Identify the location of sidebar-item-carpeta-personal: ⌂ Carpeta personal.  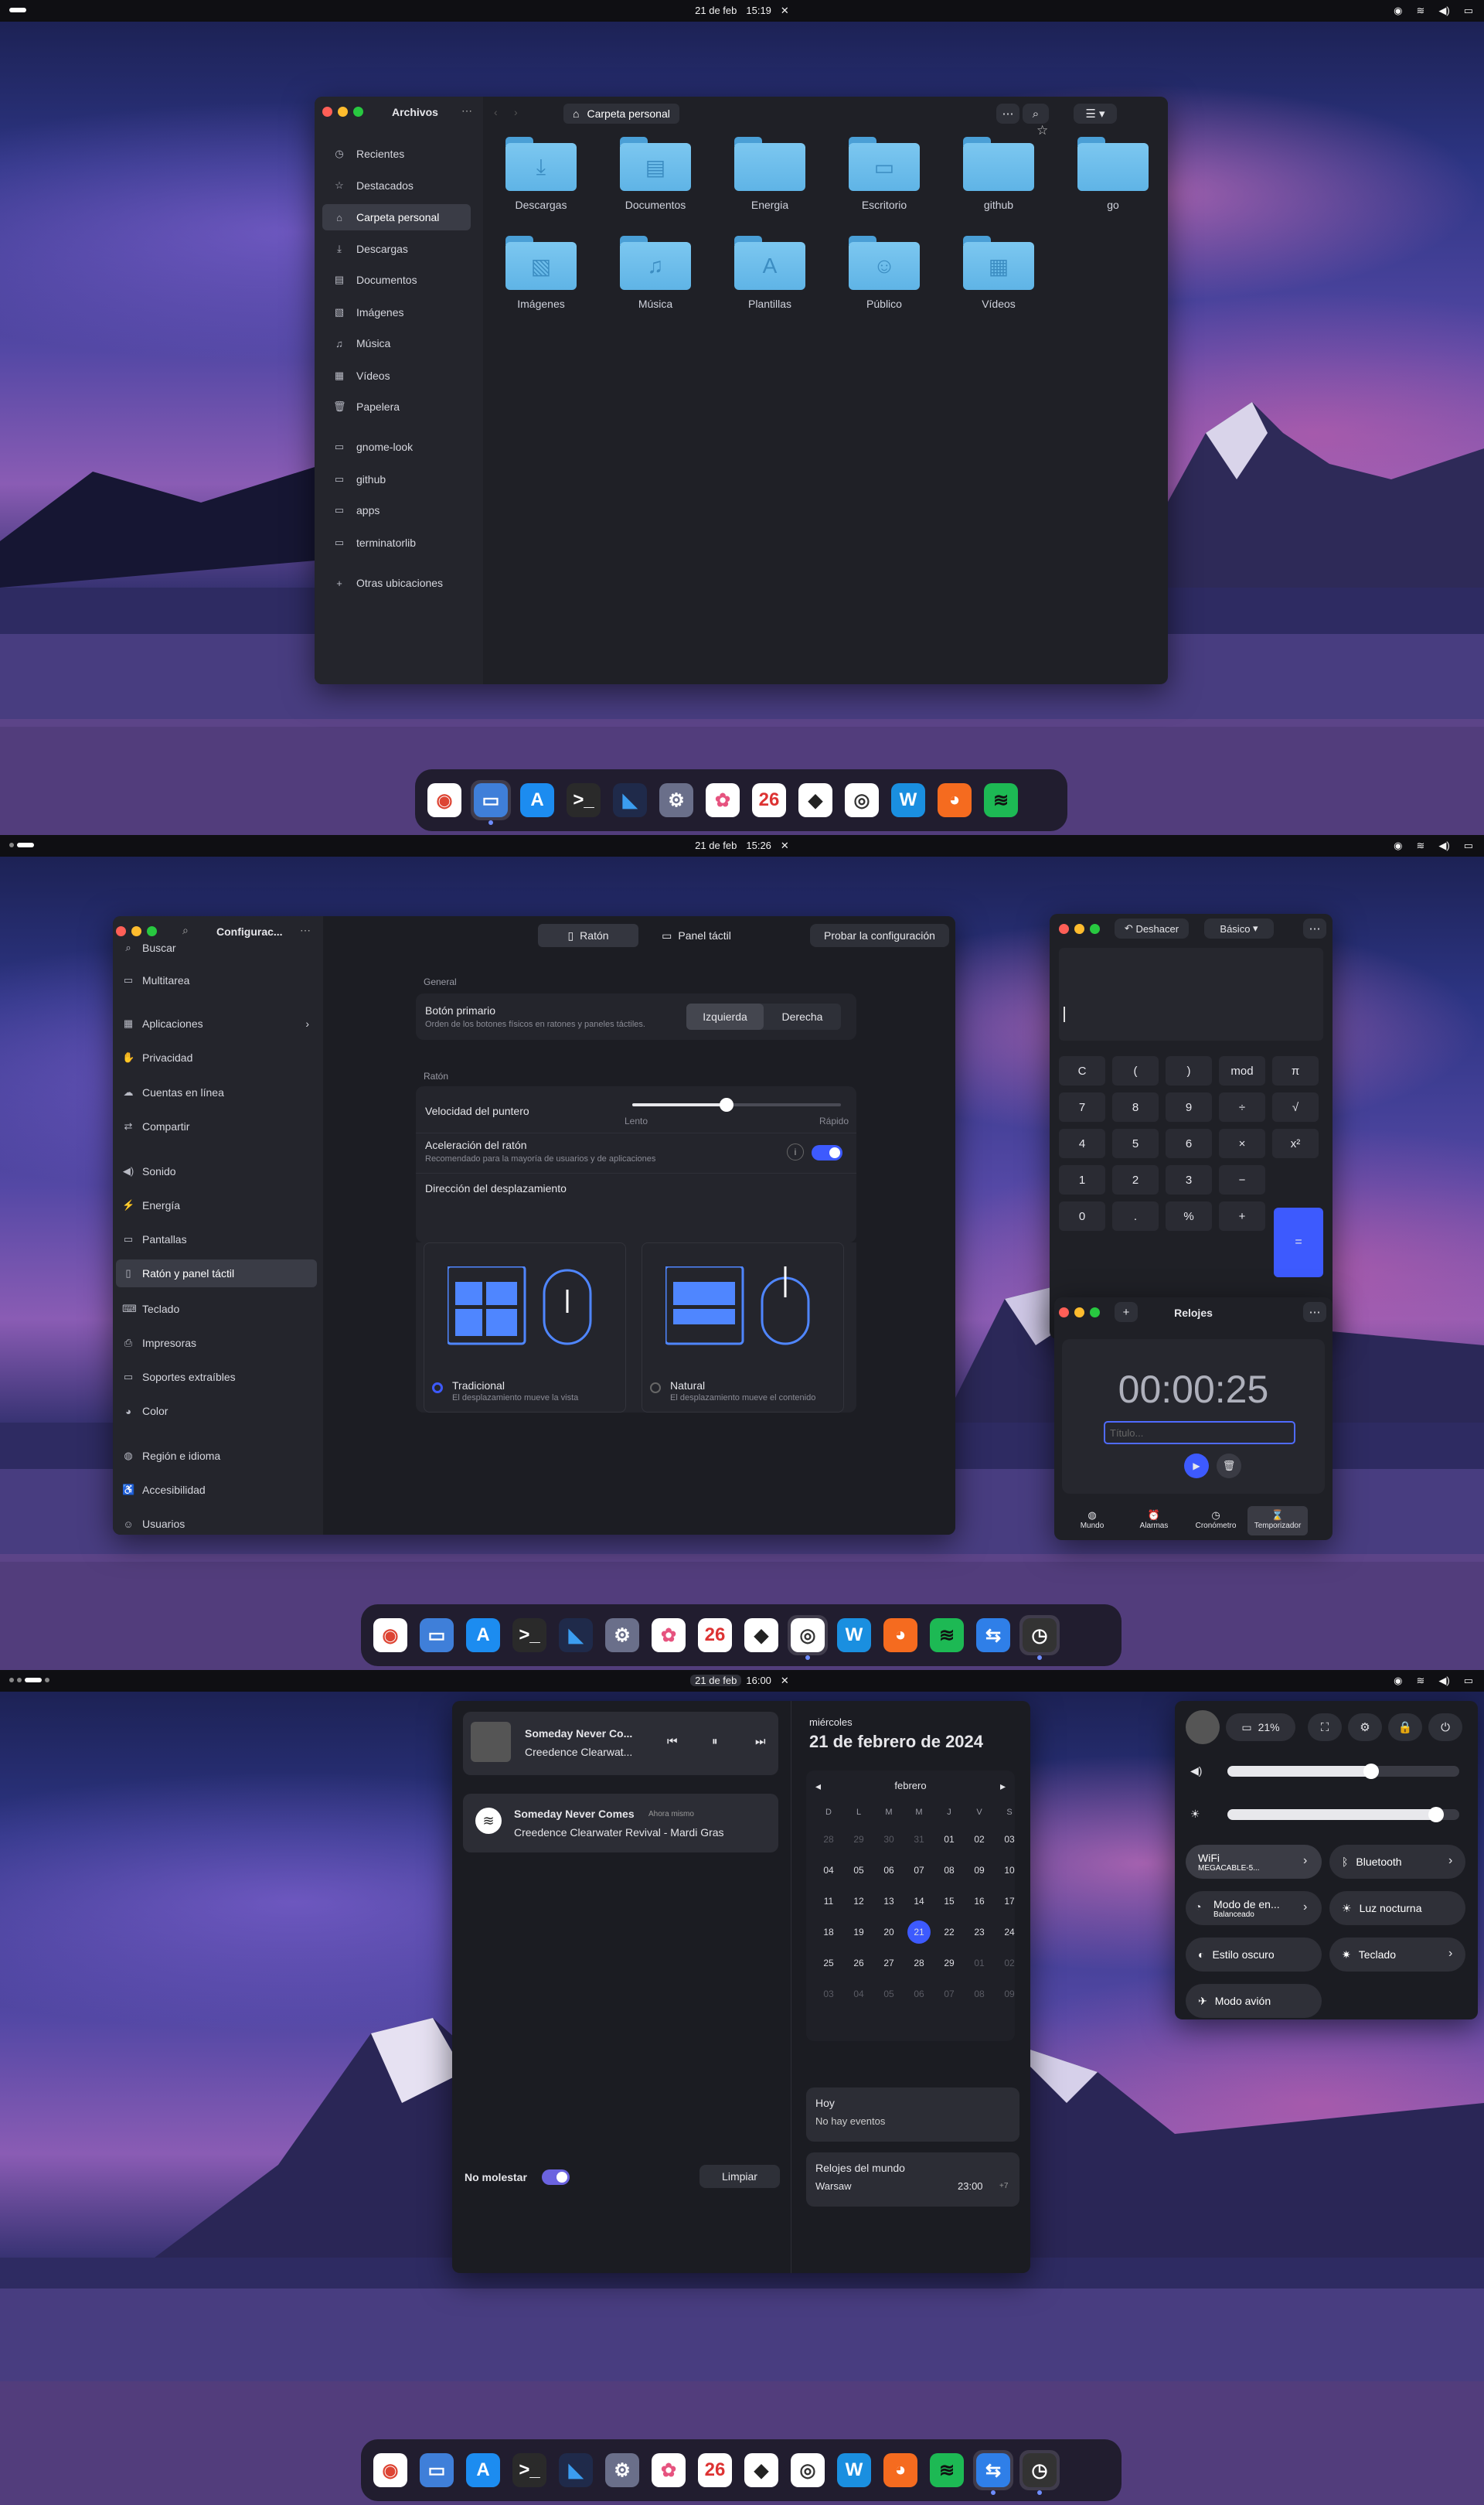
(396, 217).